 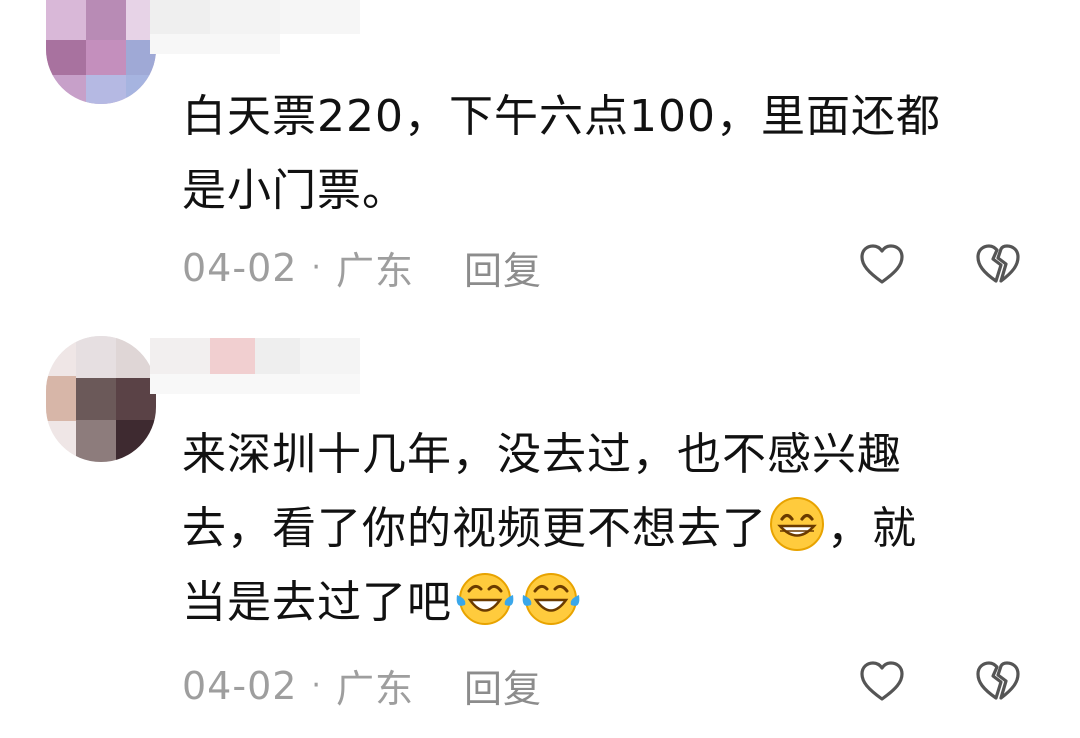 What do you see at coordinates (542, 454) in the screenshot?
I see `comment-text-line: 来深圳十几年，没去过，也不感兴趣` at bounding box center [542, 454].